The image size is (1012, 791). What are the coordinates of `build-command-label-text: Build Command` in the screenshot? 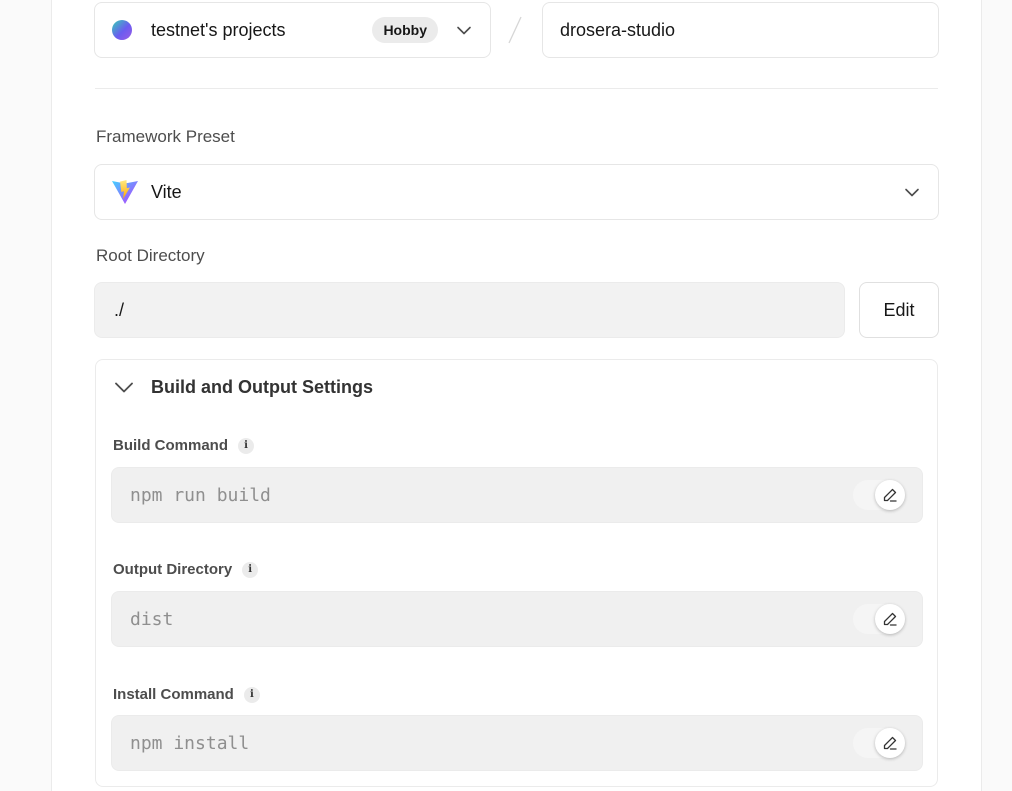 It's located at (170, 445).